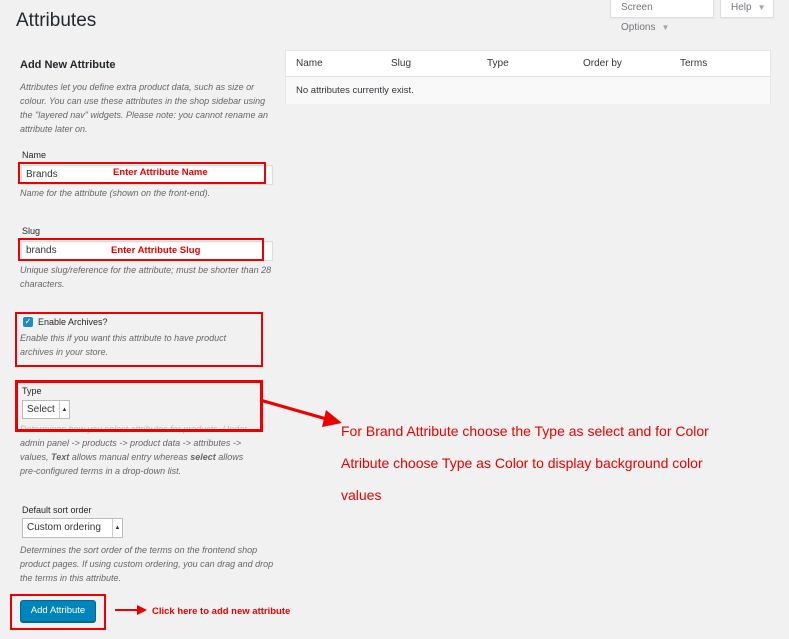  What do you see at coordinates (662, 16) in the screenshot?
I see `screen-options-button: Screen Options ▼` at bounding box center [662, 16].